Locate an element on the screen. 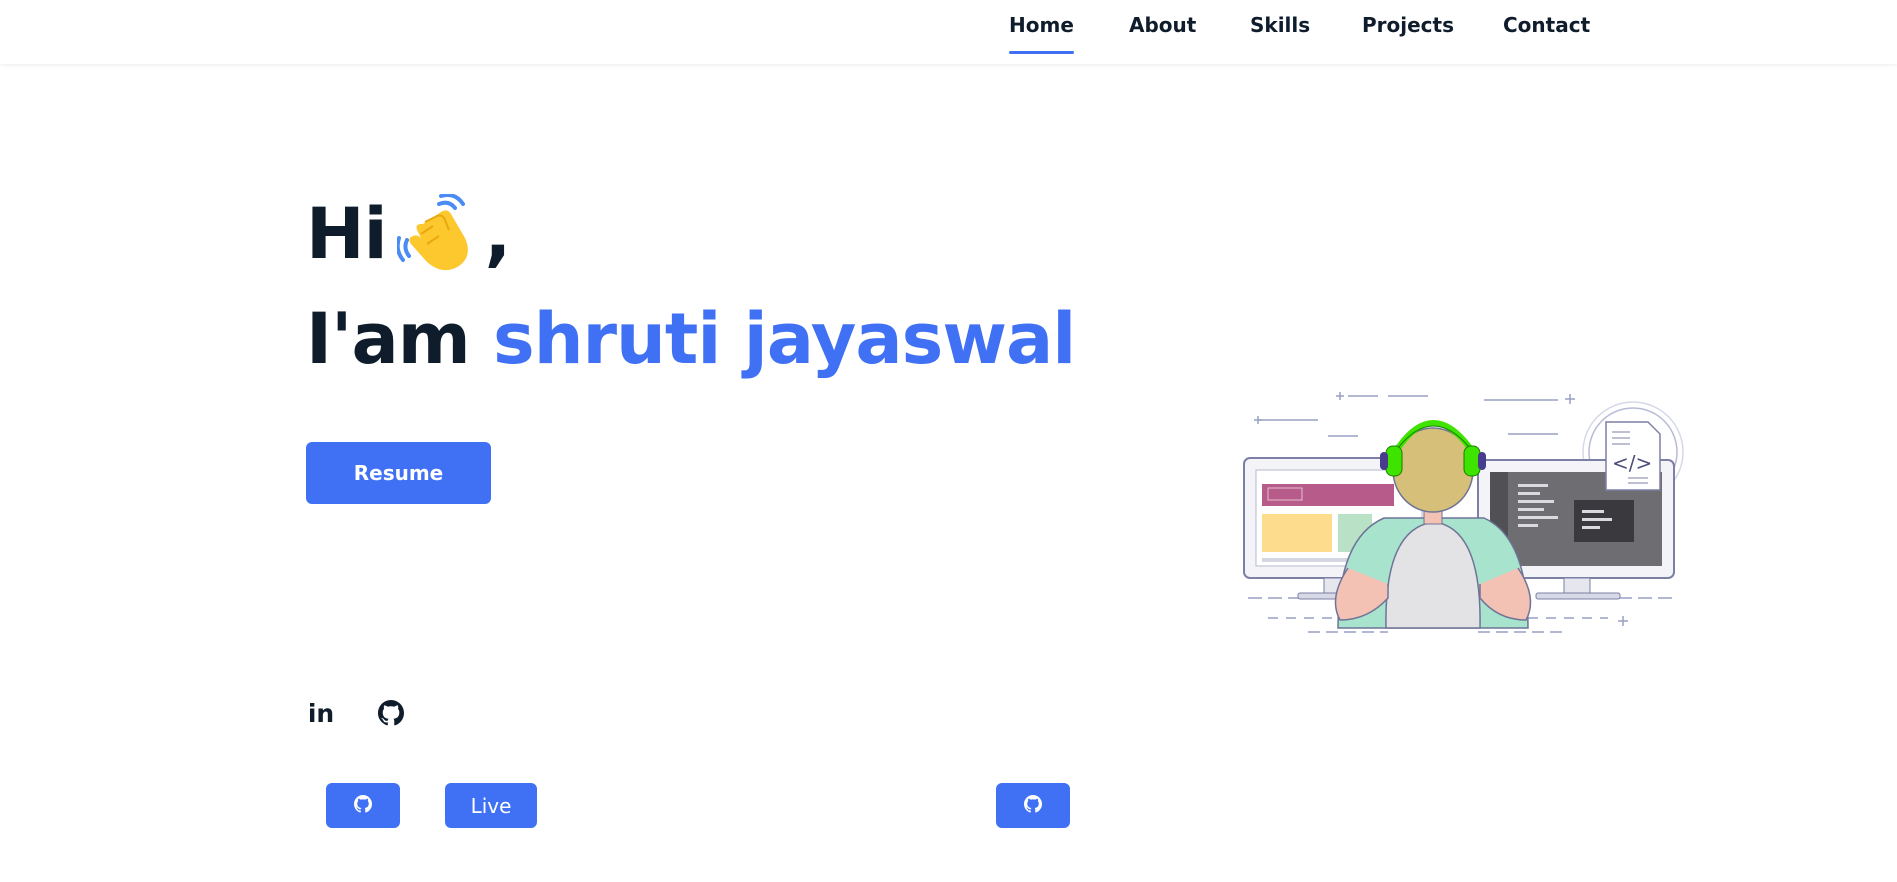 This screenshot has width=1897, height=882. greeting-text: Hi is located at coordinates (347, 234).